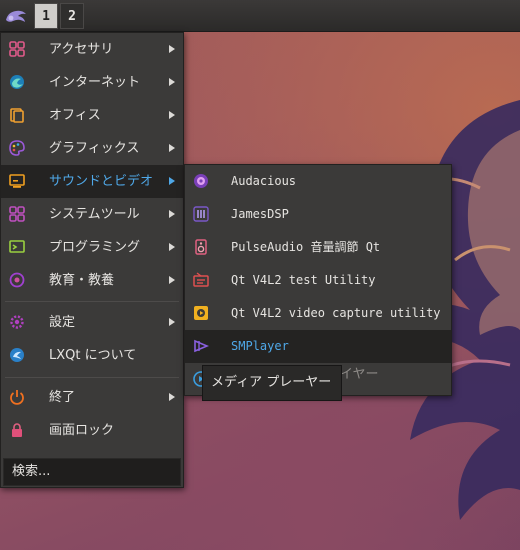 This screenshot has width=520, height=550. Describe the element at coordinates (201, 279) in the screenshot. I see `qv4l2-icon` at that location.